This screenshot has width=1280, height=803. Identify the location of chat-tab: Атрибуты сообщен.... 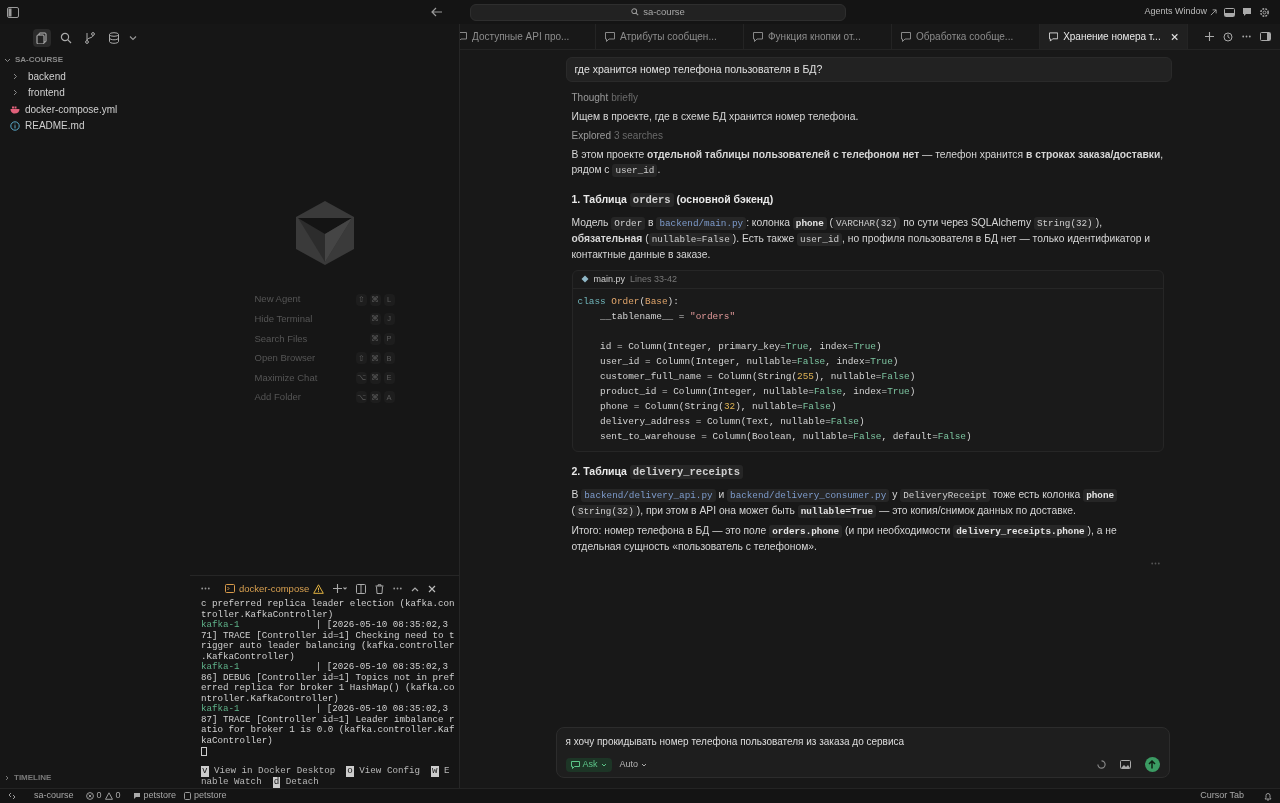
(670, 36).